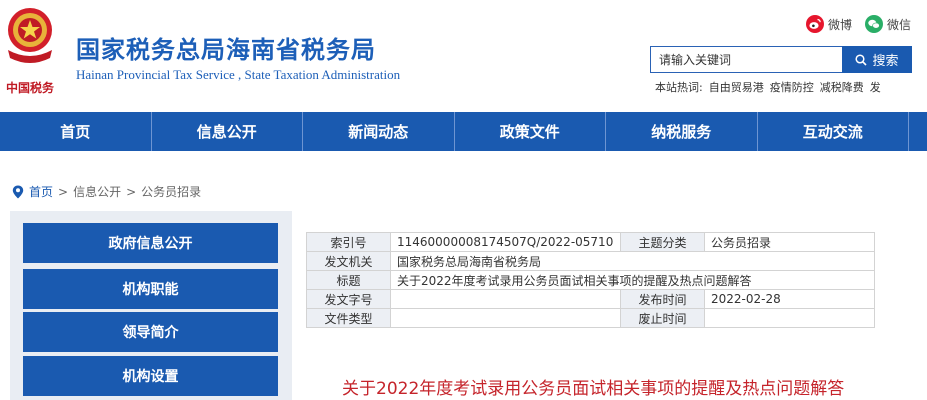  What do you see at coordinates (348, 261) in the screenshot?
I see `issuer-label: 发文机关` at bounding box center [348, 261].